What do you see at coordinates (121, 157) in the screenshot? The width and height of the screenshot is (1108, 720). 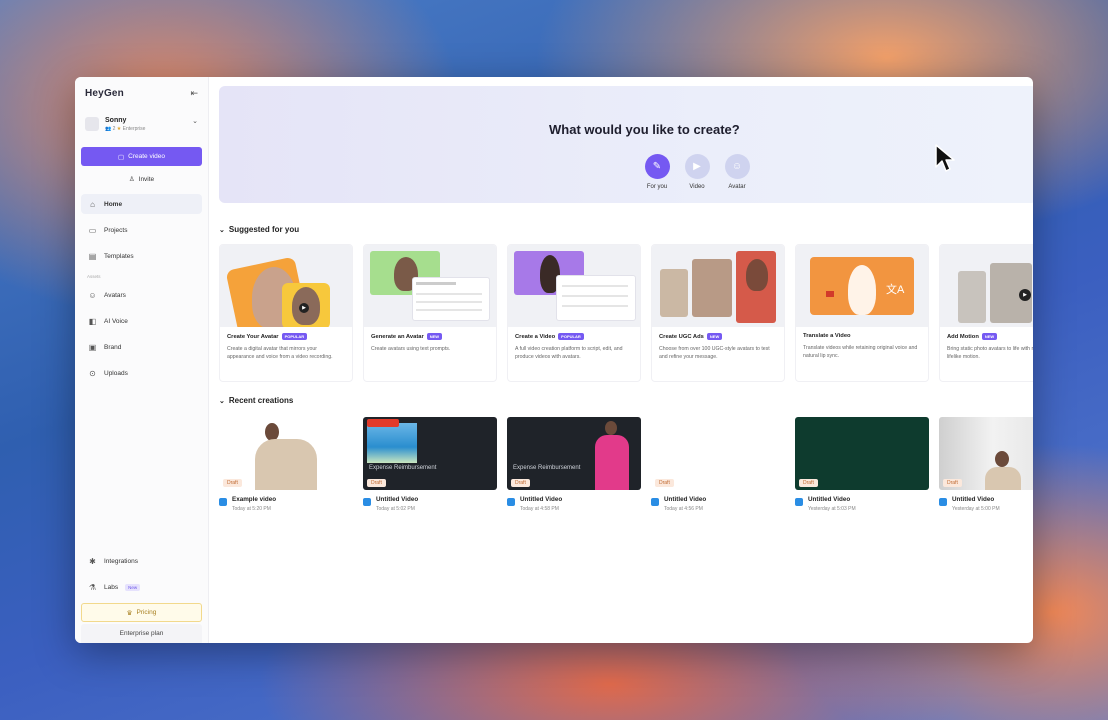 I see `new-file-icon: ▢` at bounding box center [121, 157].